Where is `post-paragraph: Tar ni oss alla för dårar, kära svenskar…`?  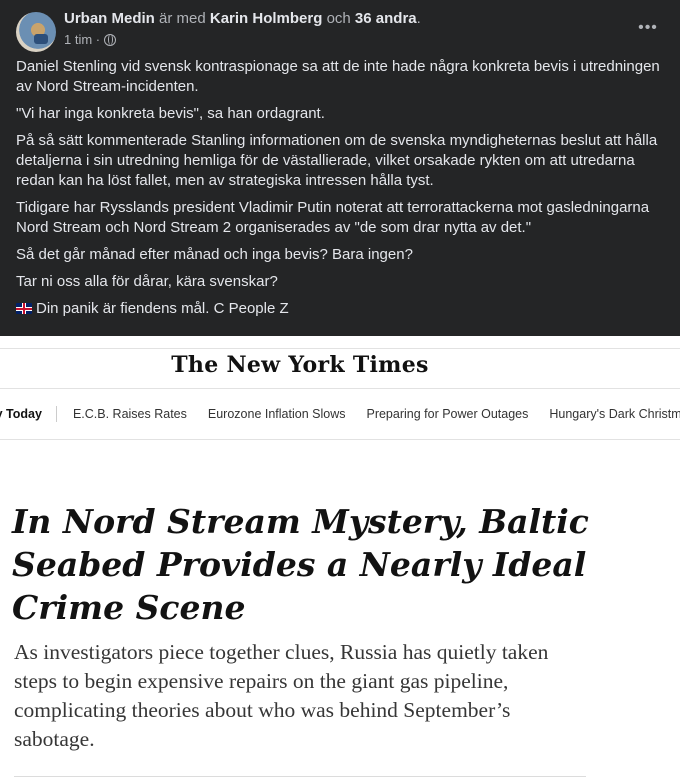
post-paragraph: Tar ni oss alla för dårar, kära svenskar… is located at coordinates (147, 281).